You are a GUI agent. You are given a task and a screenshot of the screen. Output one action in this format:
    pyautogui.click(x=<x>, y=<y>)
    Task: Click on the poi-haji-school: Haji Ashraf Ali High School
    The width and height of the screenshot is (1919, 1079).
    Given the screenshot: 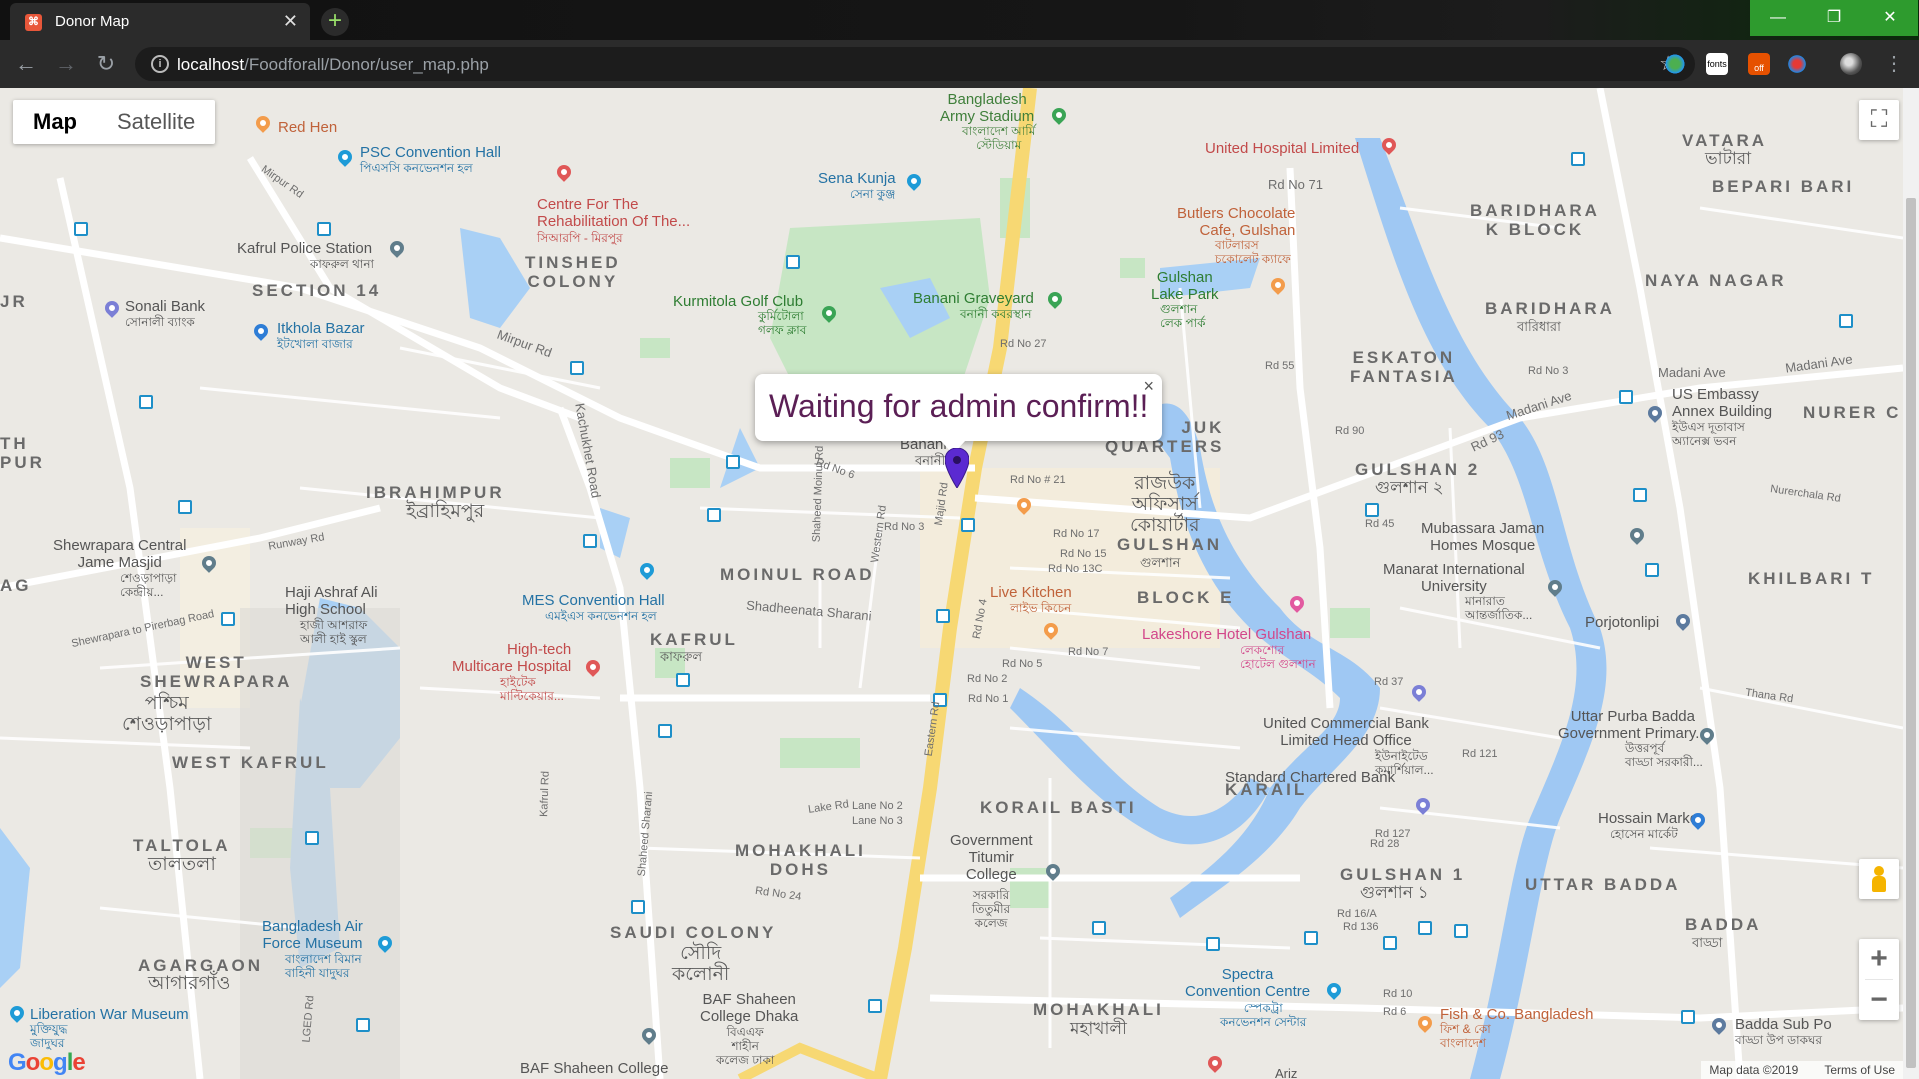 What is the action you would take?
    pyautogui.click(x=331, y=601)
    